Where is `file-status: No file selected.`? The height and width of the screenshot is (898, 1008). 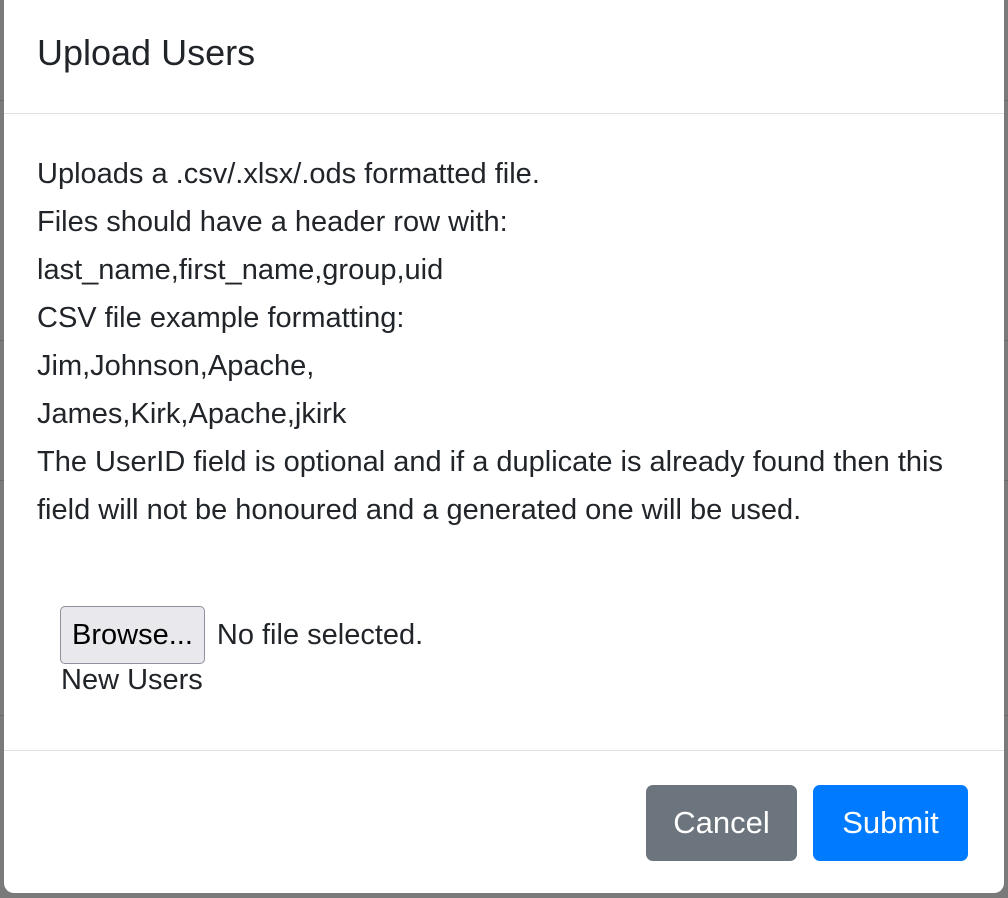
file-status: No file selected. is located at coordinates (320, 634).